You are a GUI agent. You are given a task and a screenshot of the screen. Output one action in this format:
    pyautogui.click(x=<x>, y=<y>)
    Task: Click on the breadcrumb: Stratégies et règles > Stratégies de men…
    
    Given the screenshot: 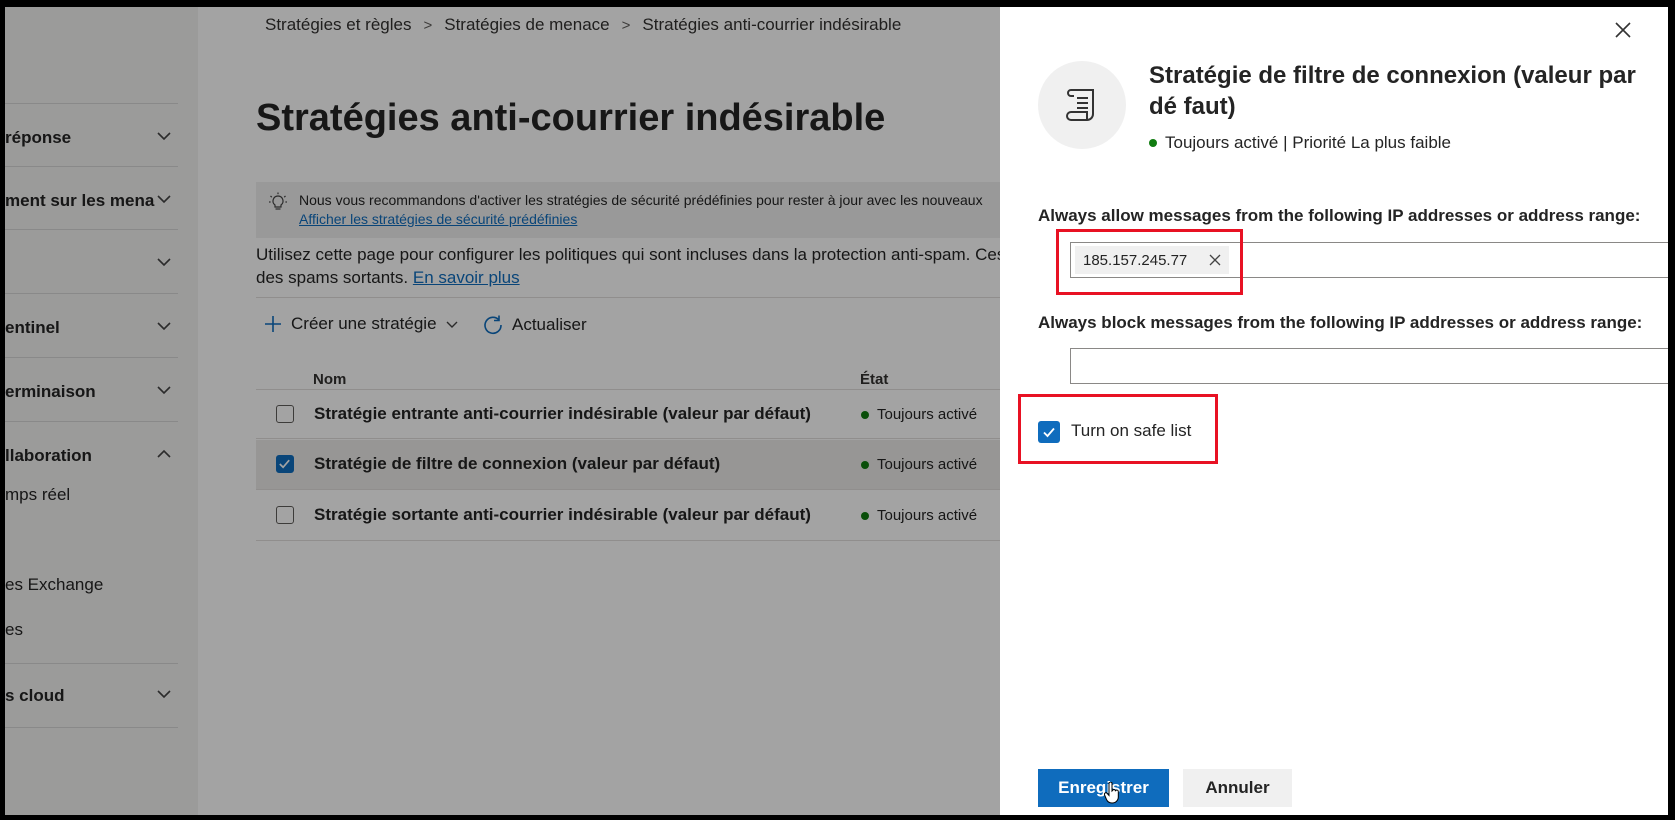 What is the action you would take?
    pyautogui.click(x=583, y=25)
    